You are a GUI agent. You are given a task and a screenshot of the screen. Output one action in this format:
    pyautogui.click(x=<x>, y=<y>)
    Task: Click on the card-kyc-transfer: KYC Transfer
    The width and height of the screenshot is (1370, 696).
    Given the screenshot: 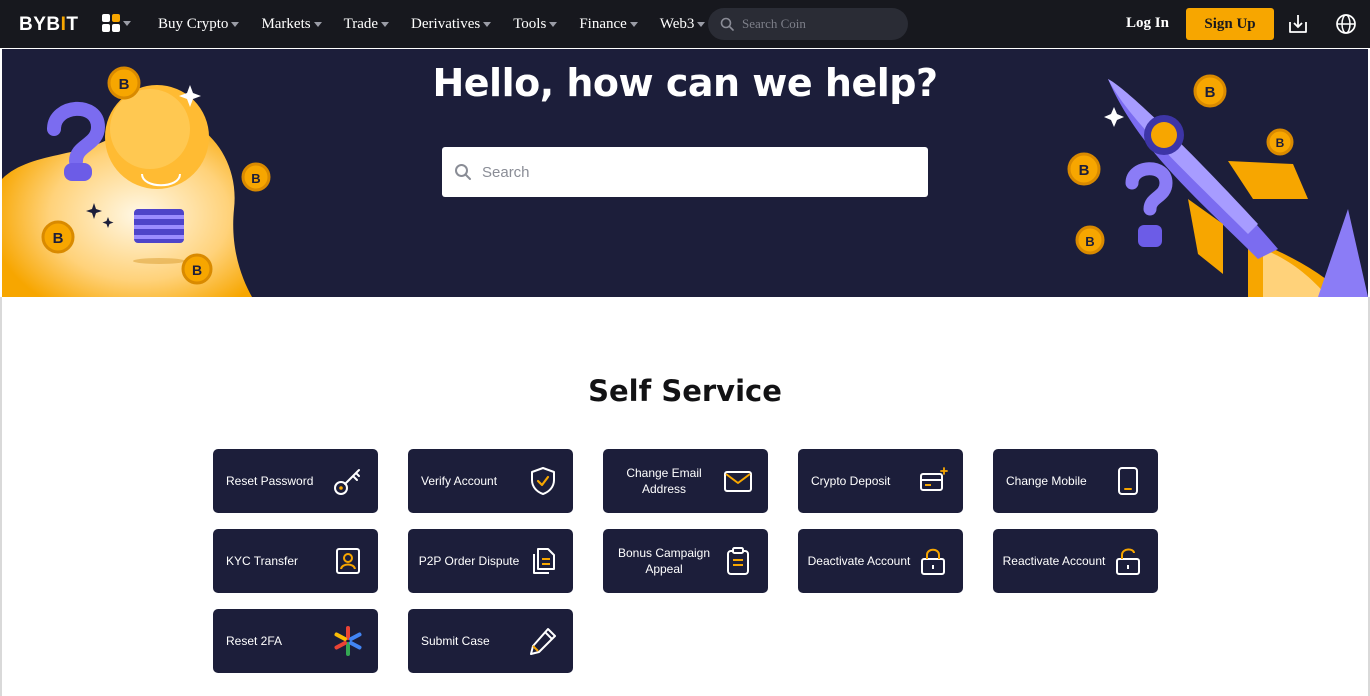 What is the action you would take?
    pyautogui.click(x=295, y=561)
    